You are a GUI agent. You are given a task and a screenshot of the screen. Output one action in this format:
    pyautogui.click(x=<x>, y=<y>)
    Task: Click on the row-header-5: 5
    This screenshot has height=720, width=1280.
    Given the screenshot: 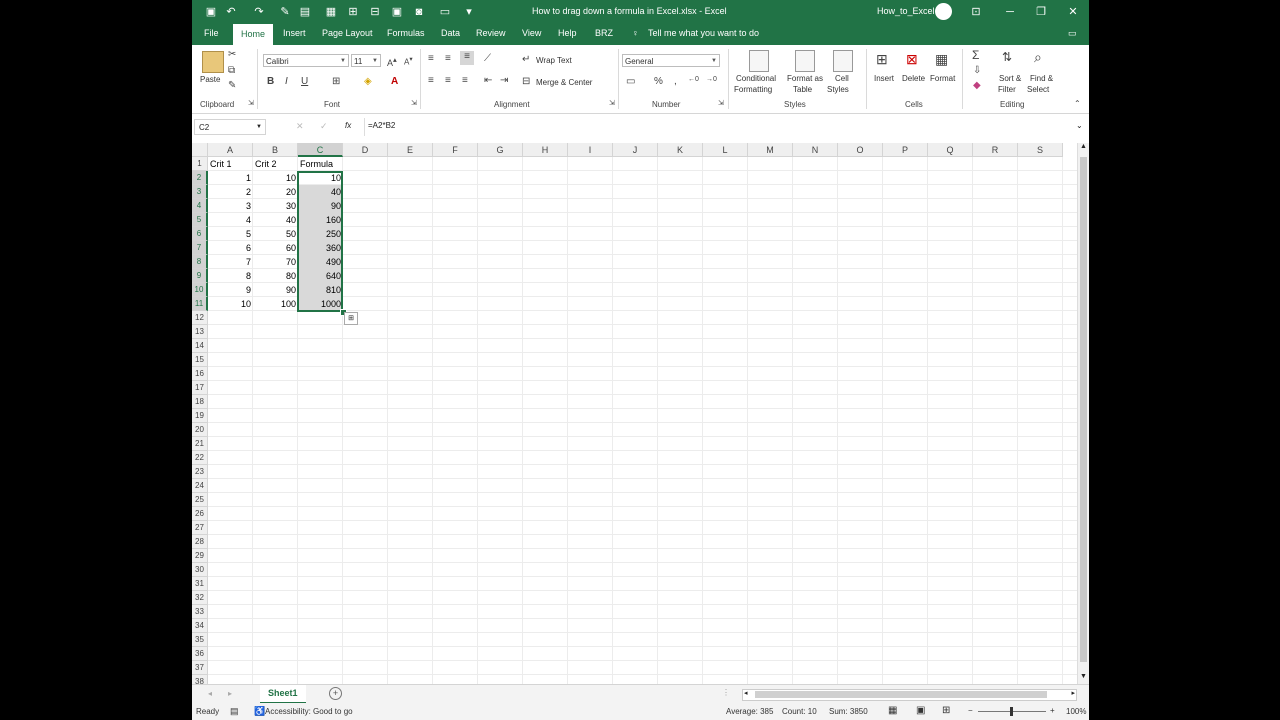 What is the action you would take?
    pyautogui.click(x=200, y=220)
    